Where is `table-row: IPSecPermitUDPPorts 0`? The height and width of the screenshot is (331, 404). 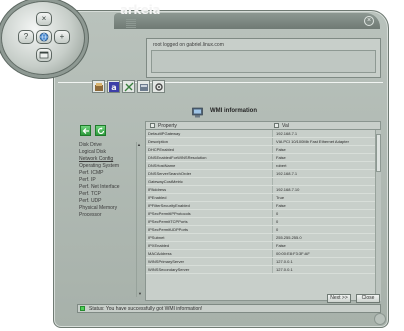
table-row: IPSecPermitUDPPorts 0 is located at coordinates (263, 230).